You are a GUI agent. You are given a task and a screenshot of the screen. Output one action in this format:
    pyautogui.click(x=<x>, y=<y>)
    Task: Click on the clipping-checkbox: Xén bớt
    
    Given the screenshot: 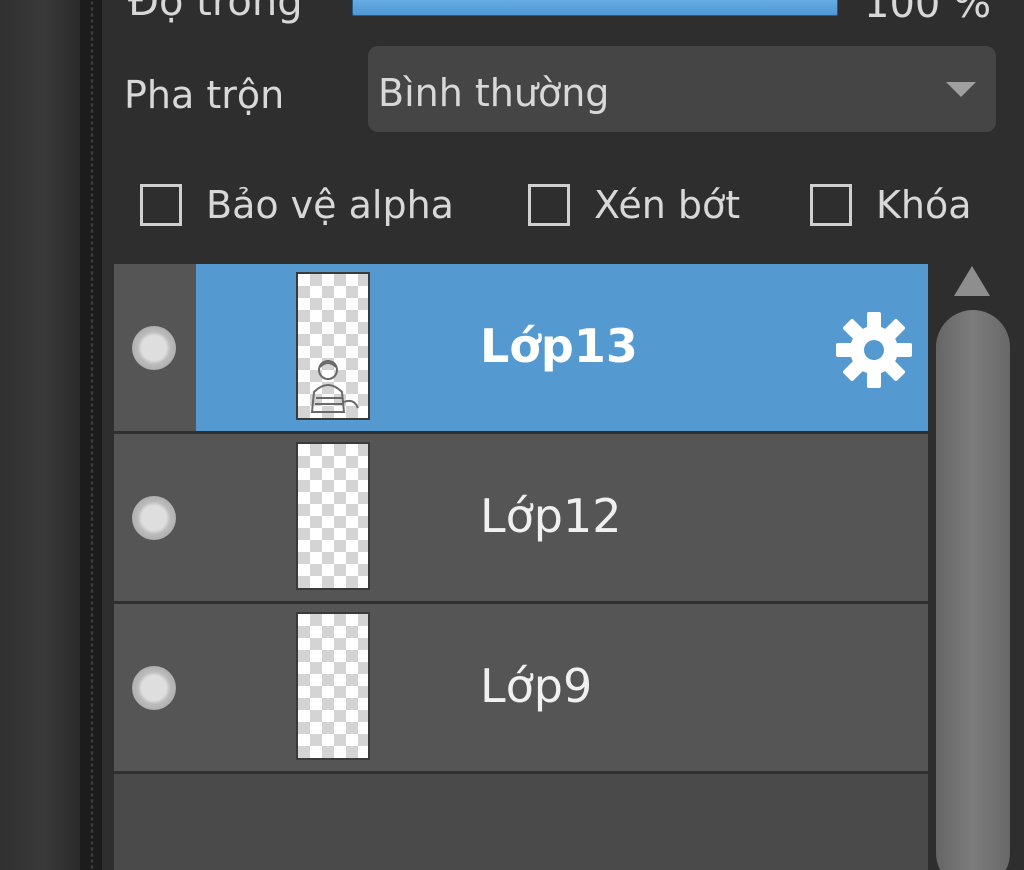 What is the action you would take?
    pyautogui.click(x=634, y=205)
    